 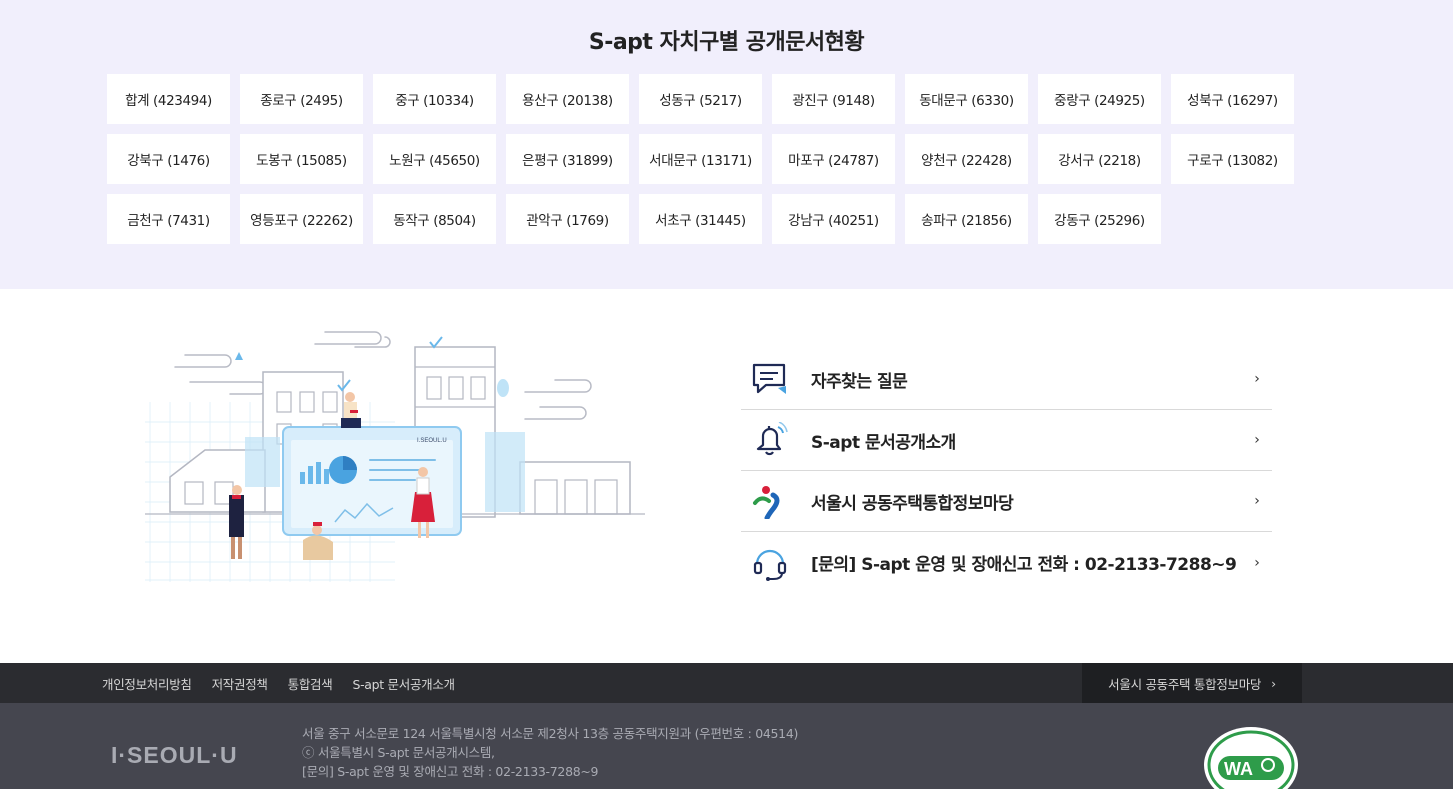 I want to click on wa-mark-text: WA, so click(x=1238, y=769).